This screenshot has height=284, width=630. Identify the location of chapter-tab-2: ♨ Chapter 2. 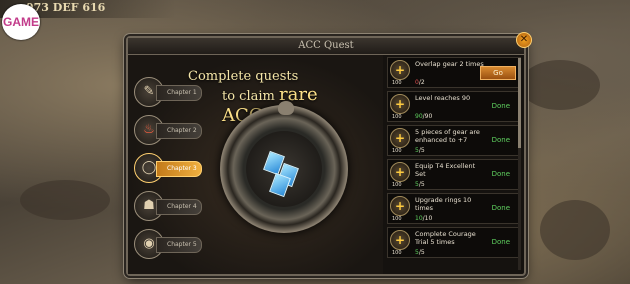
(168, 130).